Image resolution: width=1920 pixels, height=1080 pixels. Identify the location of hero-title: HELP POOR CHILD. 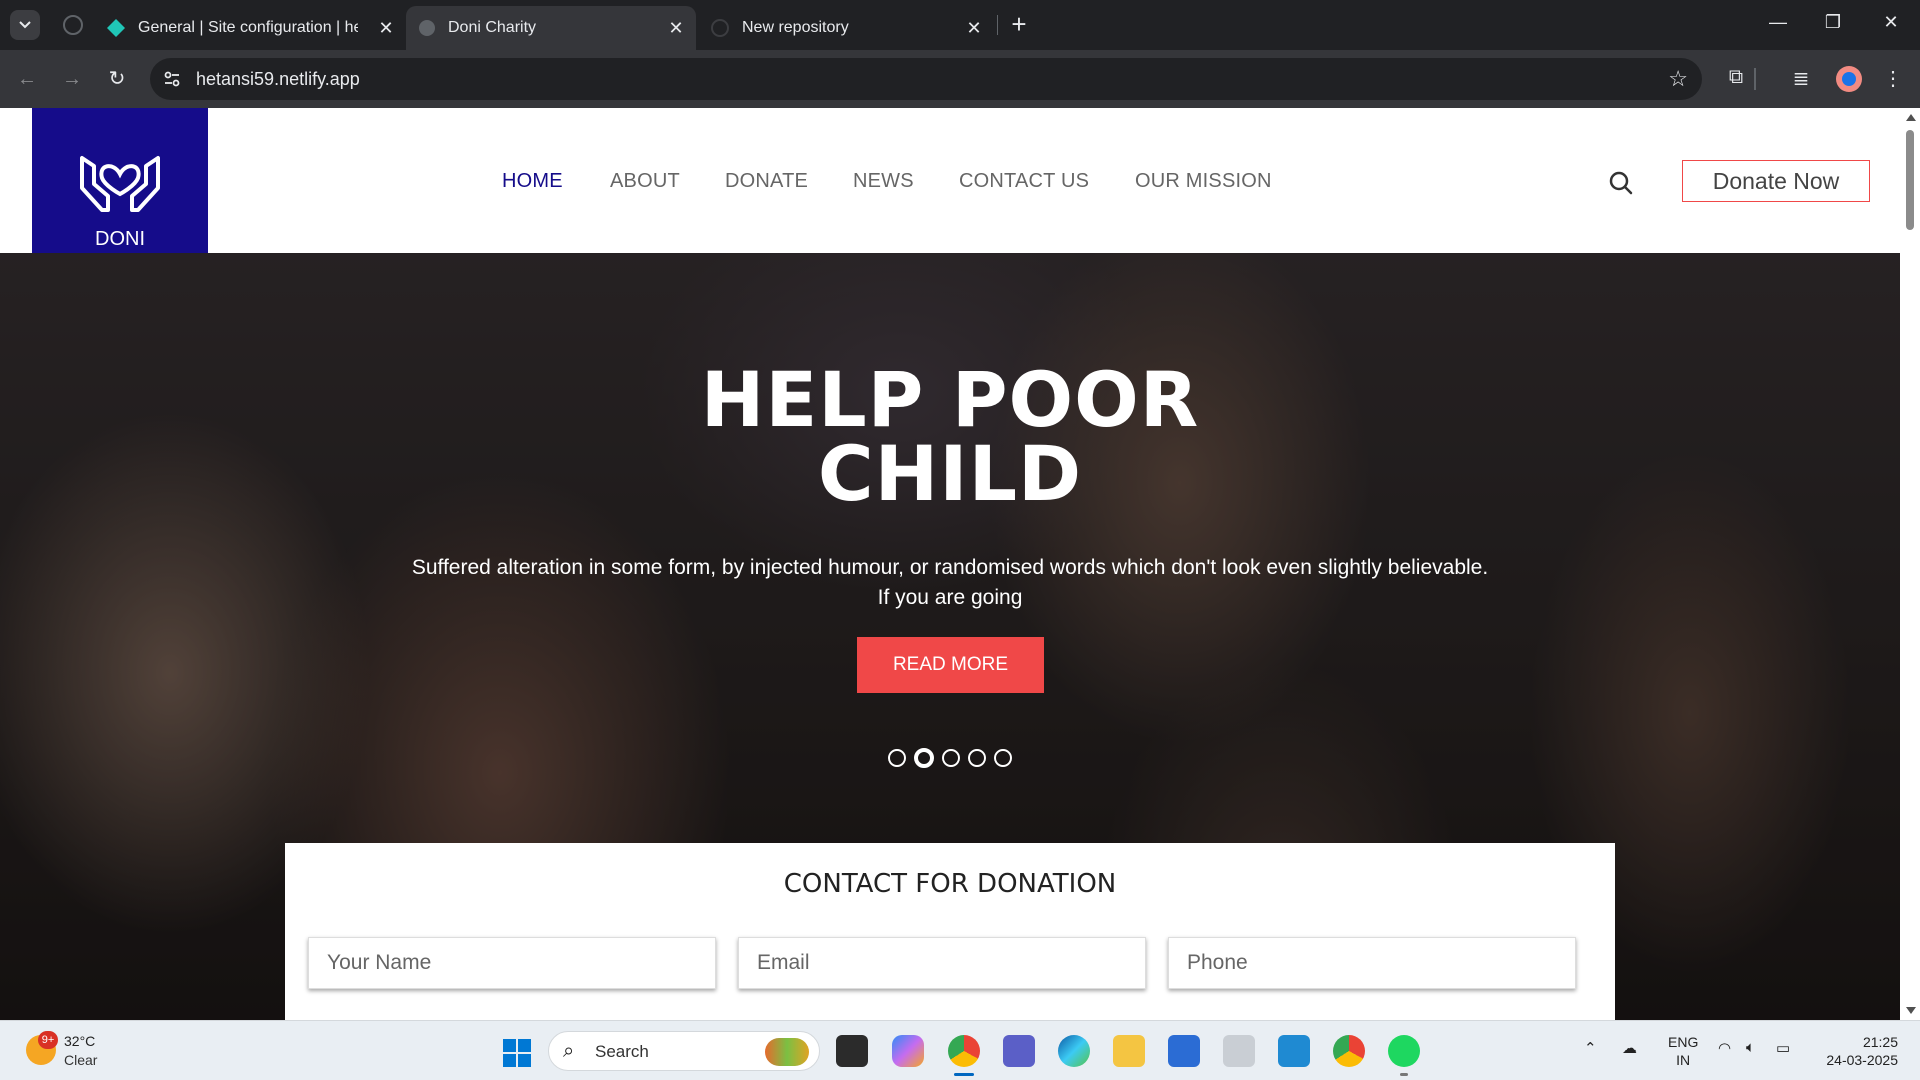
(950, 440).